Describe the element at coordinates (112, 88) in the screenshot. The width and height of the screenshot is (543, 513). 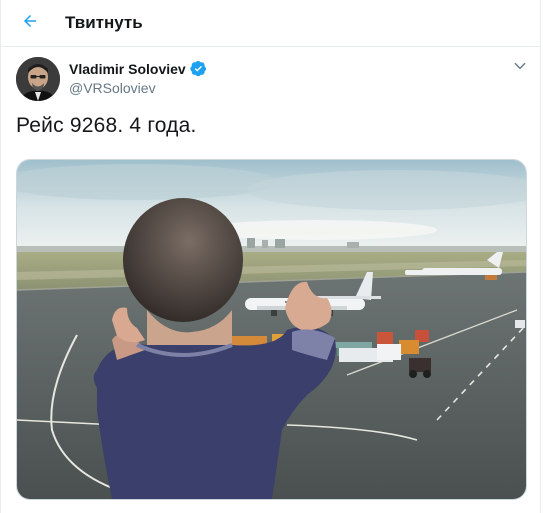
I see `author-handle: @VRSoloviev` at that location.